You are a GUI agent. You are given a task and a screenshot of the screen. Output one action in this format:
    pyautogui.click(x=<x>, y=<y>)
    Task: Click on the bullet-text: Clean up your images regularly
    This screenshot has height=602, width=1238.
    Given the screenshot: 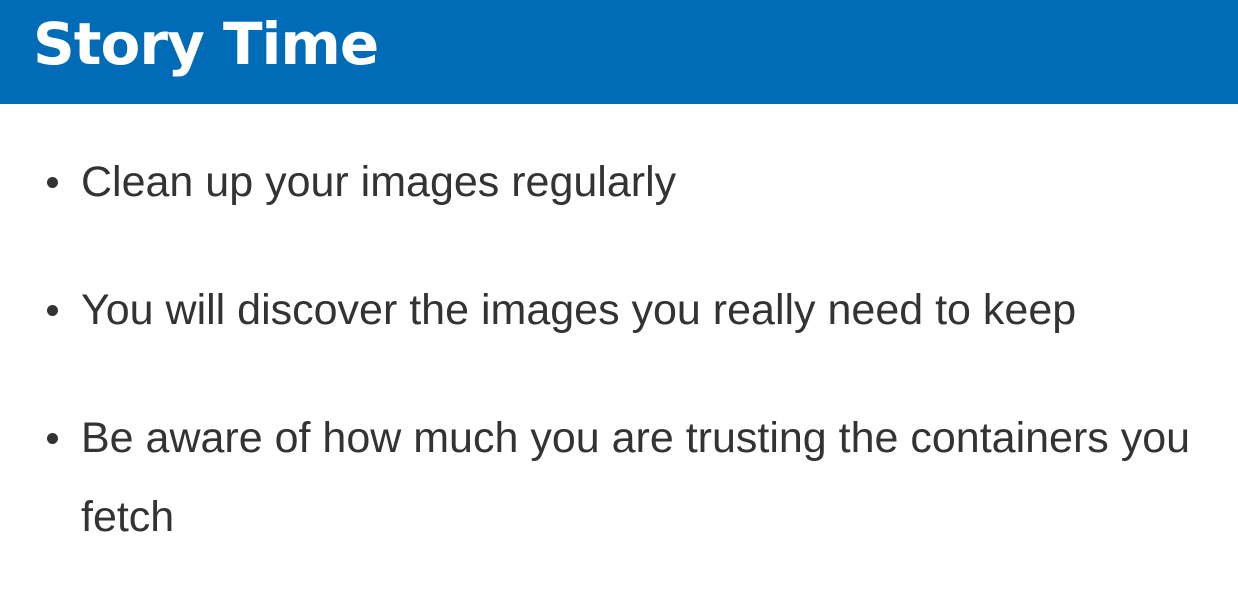 What is the action you would take?
    pyautogui.click(x=379, y=182)
    